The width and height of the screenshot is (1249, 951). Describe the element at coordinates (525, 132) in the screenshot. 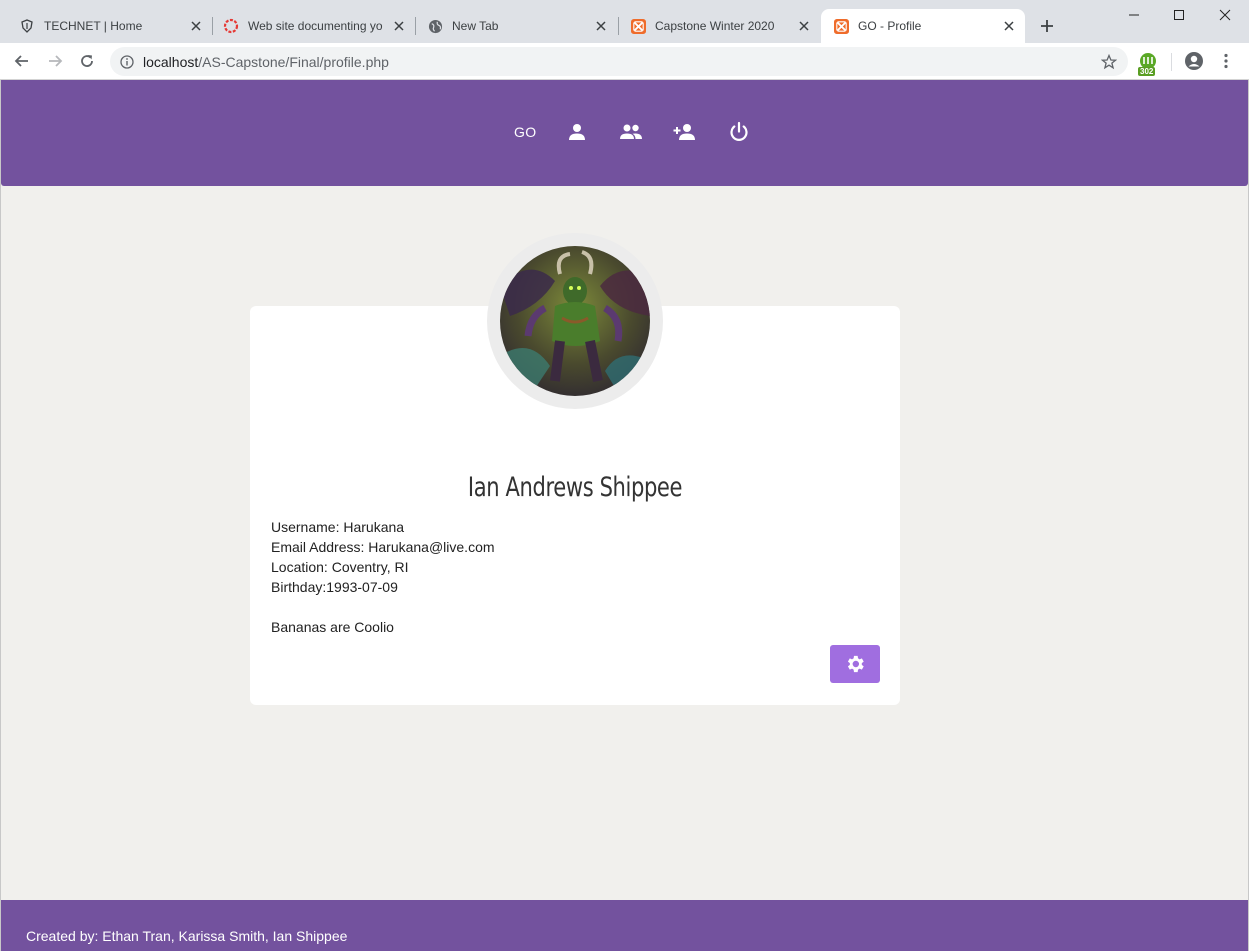

I see `nav-brand-go: GO` at that location.